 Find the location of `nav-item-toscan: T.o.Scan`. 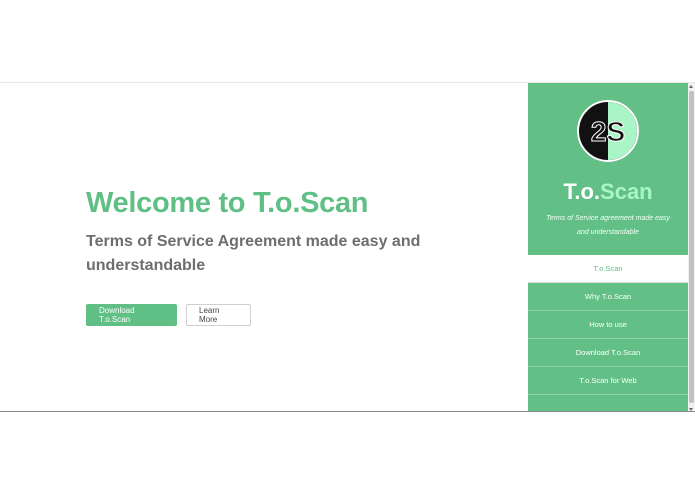

nav-item-toscan: T.o.Scan is located at coordinates (608, 269).